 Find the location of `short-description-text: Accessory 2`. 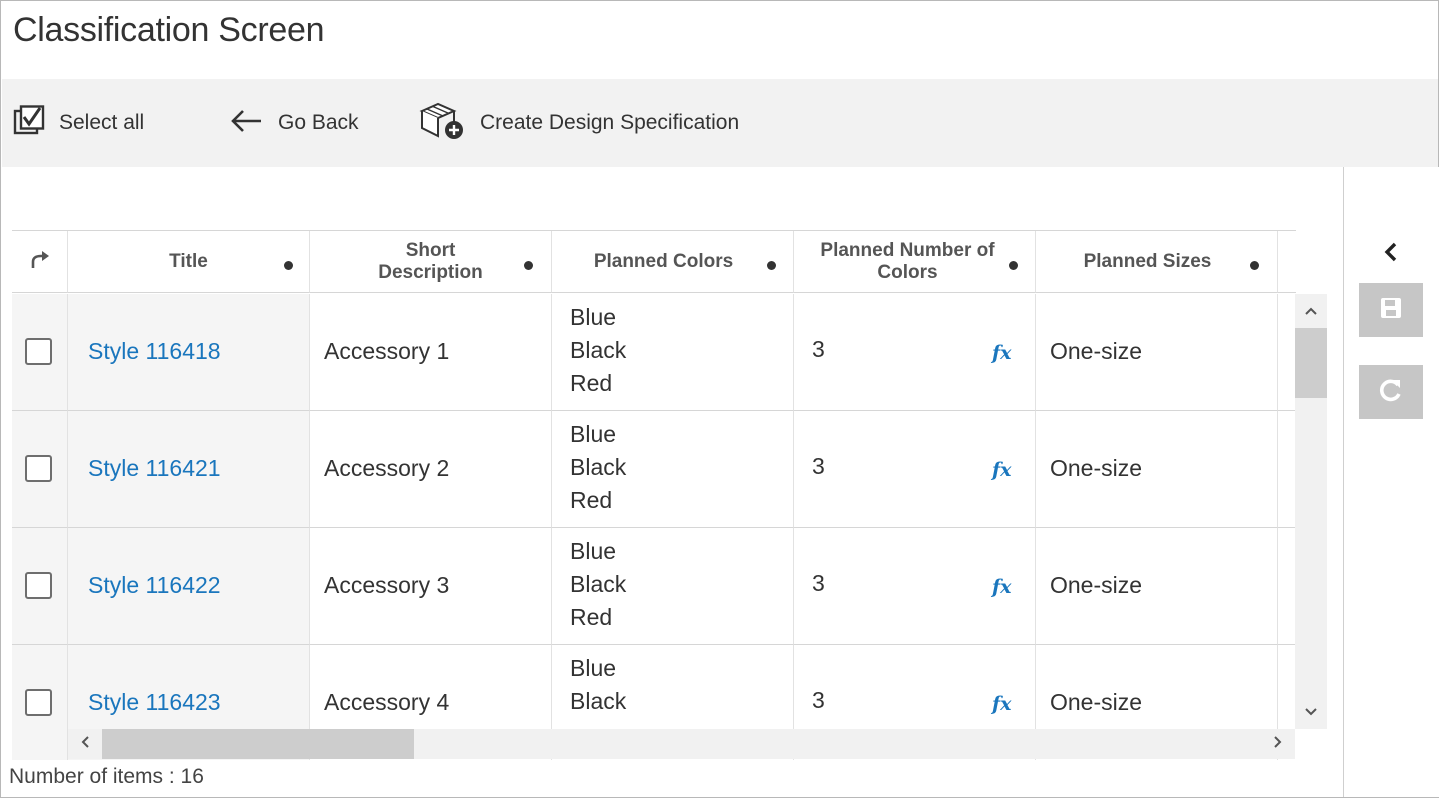

short-description-text: Accessory 2 is located at coordinates (387, 468).